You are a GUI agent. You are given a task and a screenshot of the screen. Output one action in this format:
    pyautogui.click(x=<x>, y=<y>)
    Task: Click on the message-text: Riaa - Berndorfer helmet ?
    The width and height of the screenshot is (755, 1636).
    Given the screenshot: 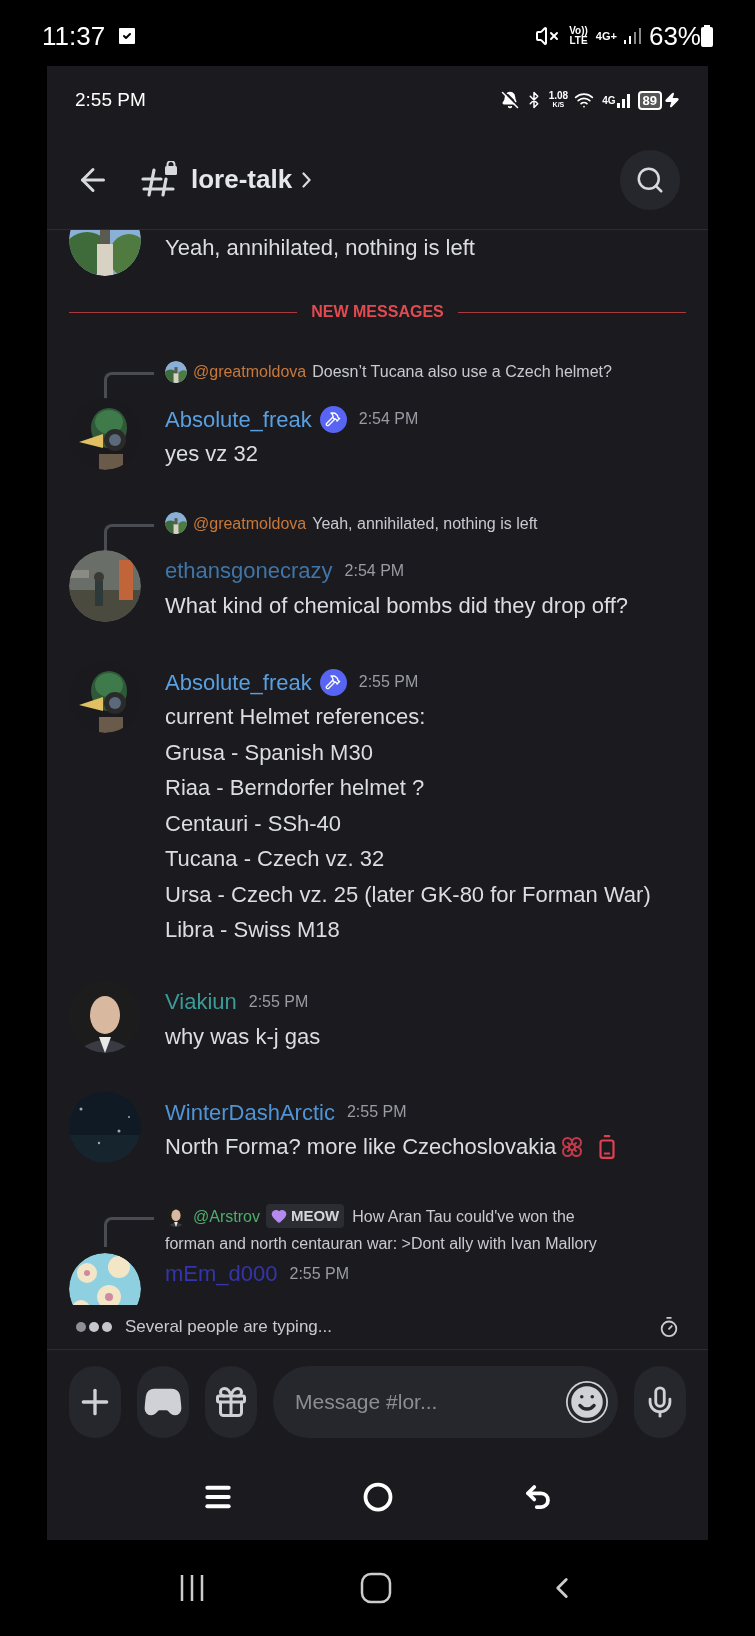 What is the action you would take?
    pyautogui.click(x=295, y=788)
    